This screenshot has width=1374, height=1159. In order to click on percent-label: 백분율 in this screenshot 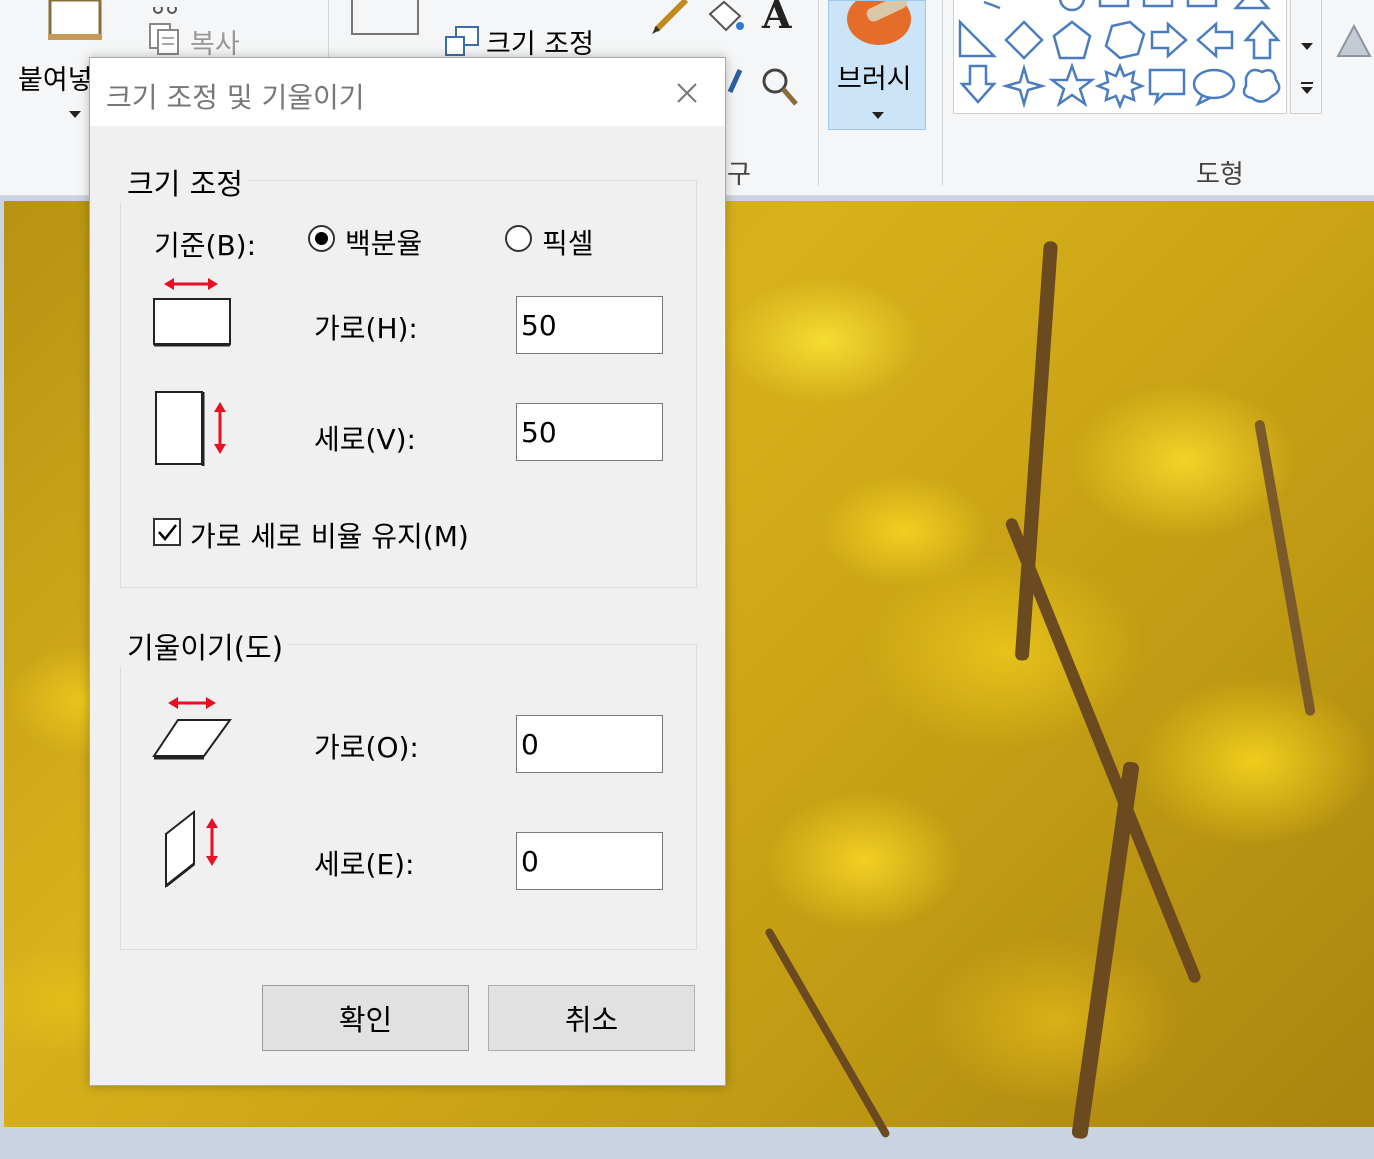, I will do `click(383, 242)`.